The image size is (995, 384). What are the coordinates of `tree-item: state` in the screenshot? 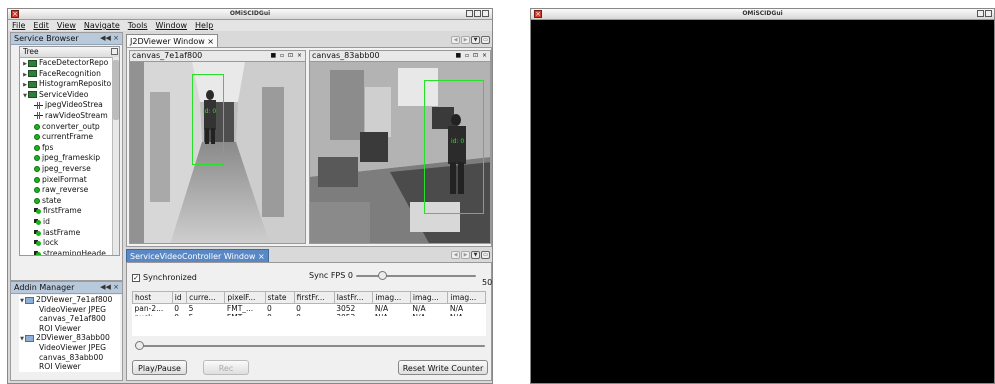 It's located at (69, 201).